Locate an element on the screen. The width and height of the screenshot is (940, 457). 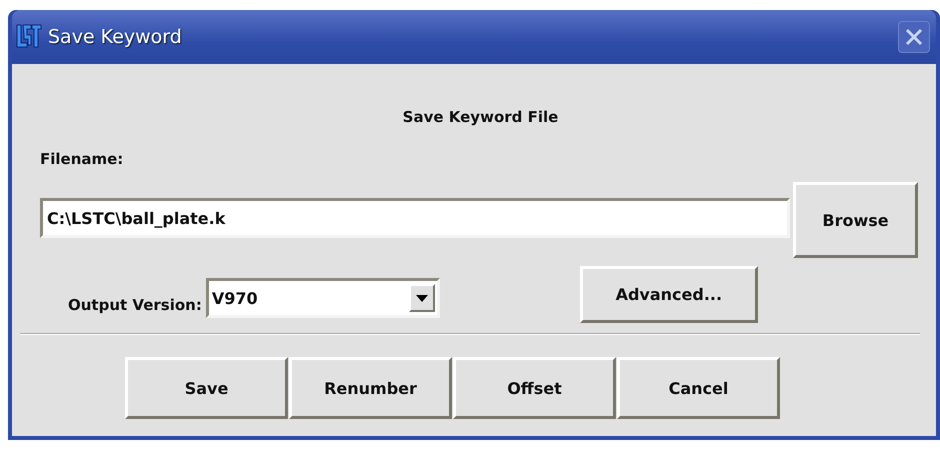
dialog-heading: Save Keyword File is located at coordinates (481, 117).